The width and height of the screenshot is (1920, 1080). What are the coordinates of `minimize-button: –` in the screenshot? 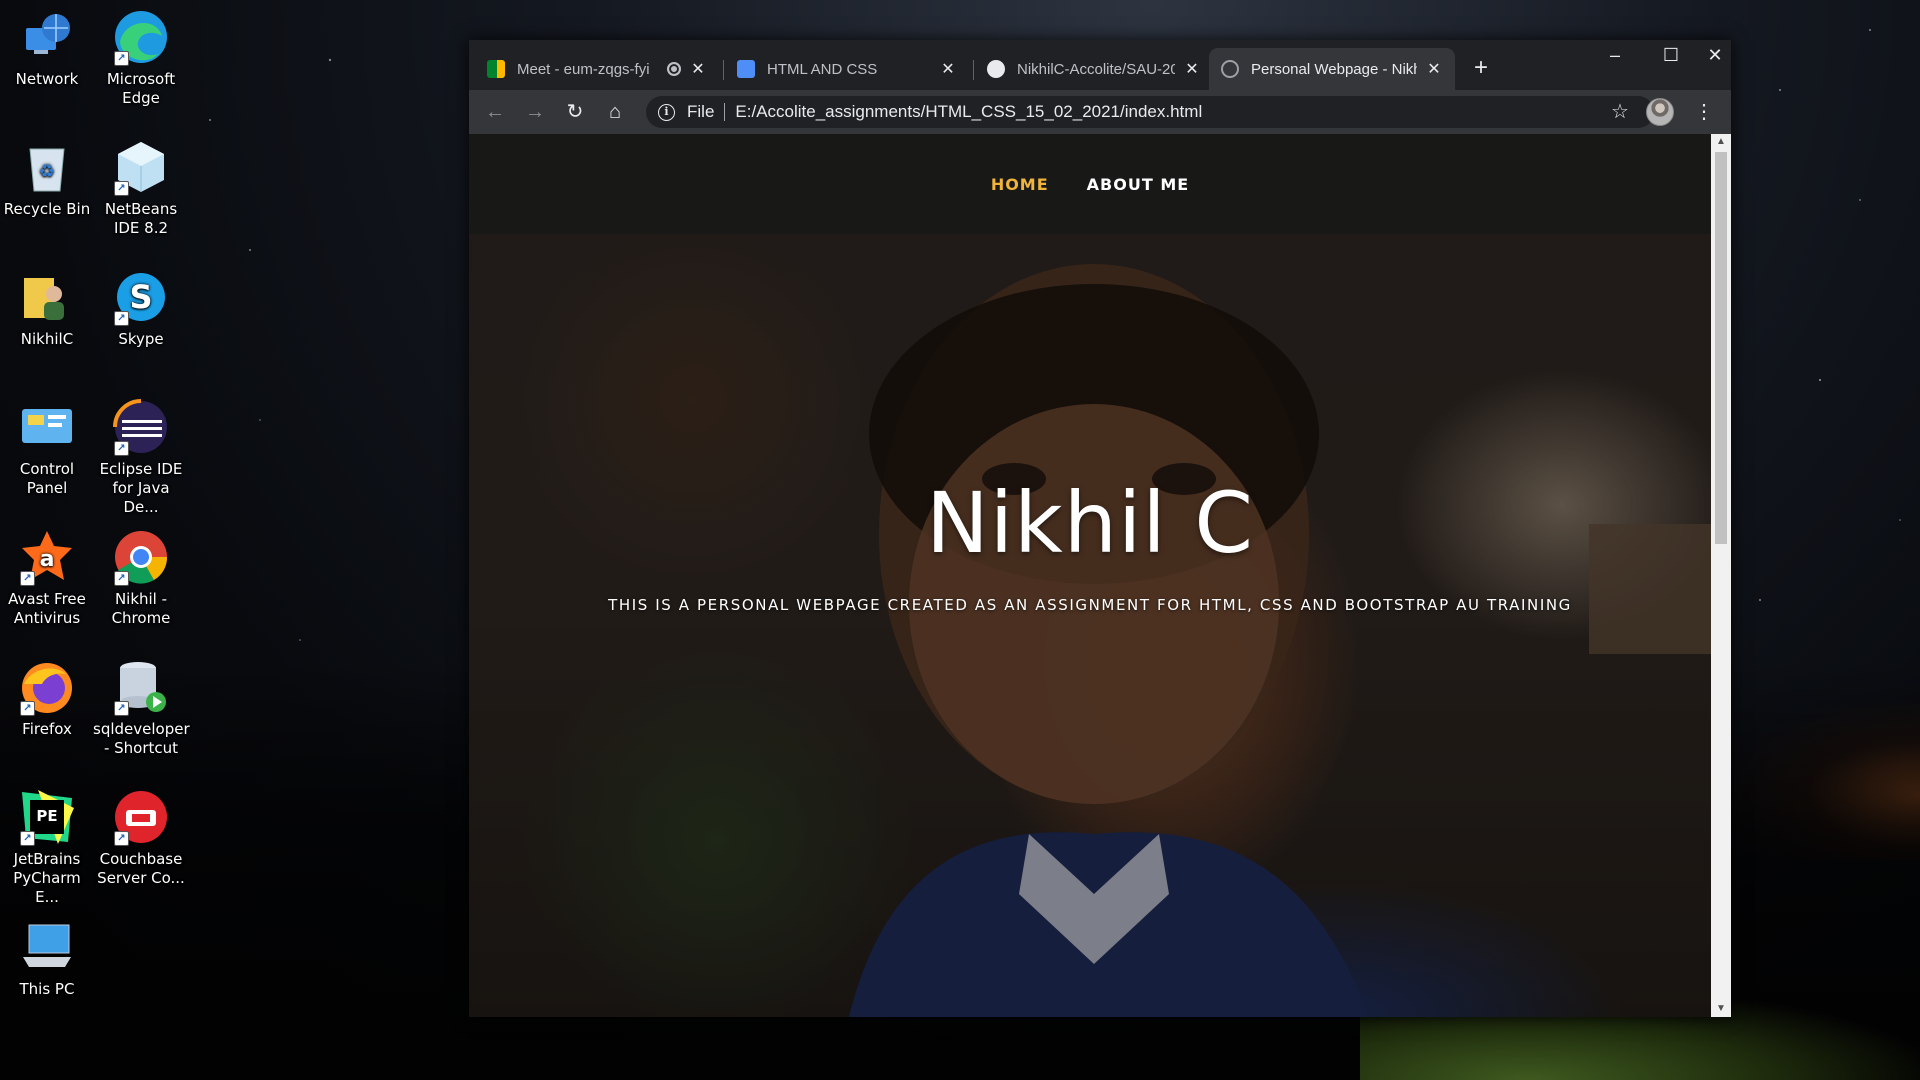 It's located at (1615, 56).